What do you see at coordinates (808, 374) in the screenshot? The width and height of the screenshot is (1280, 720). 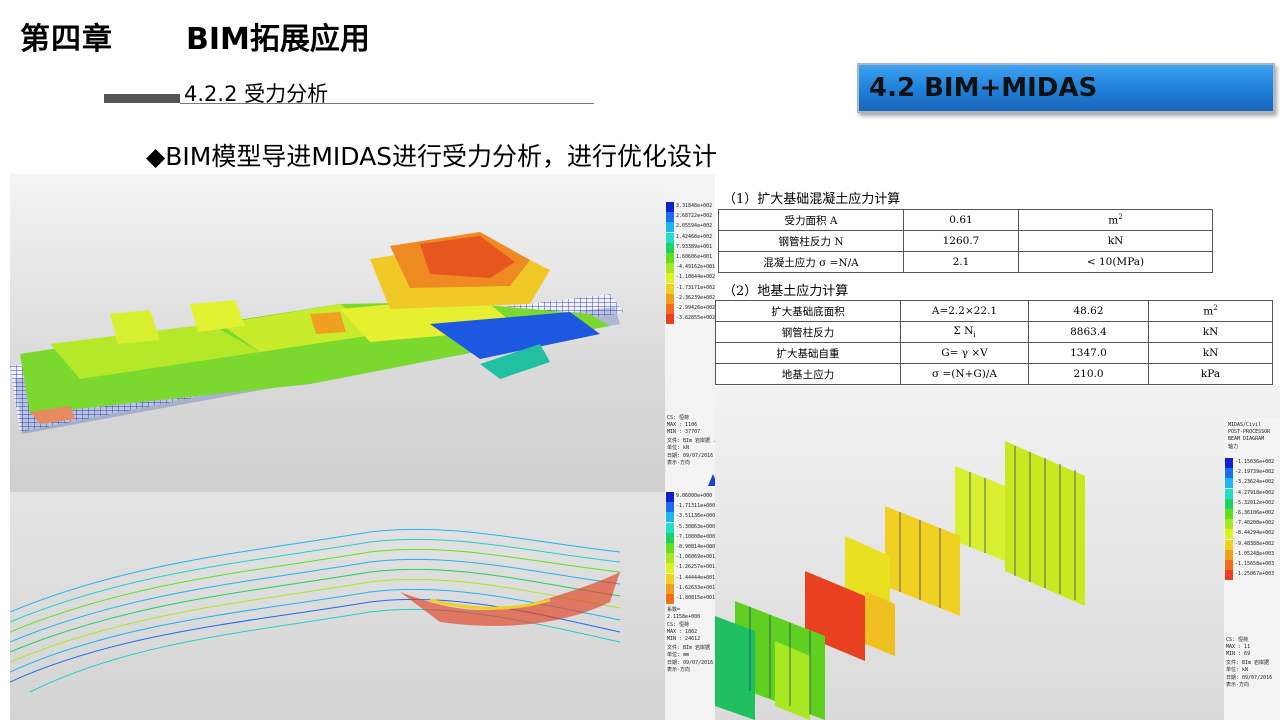 I see `row-name: 地基土应力` at bounding box center [808, 374].